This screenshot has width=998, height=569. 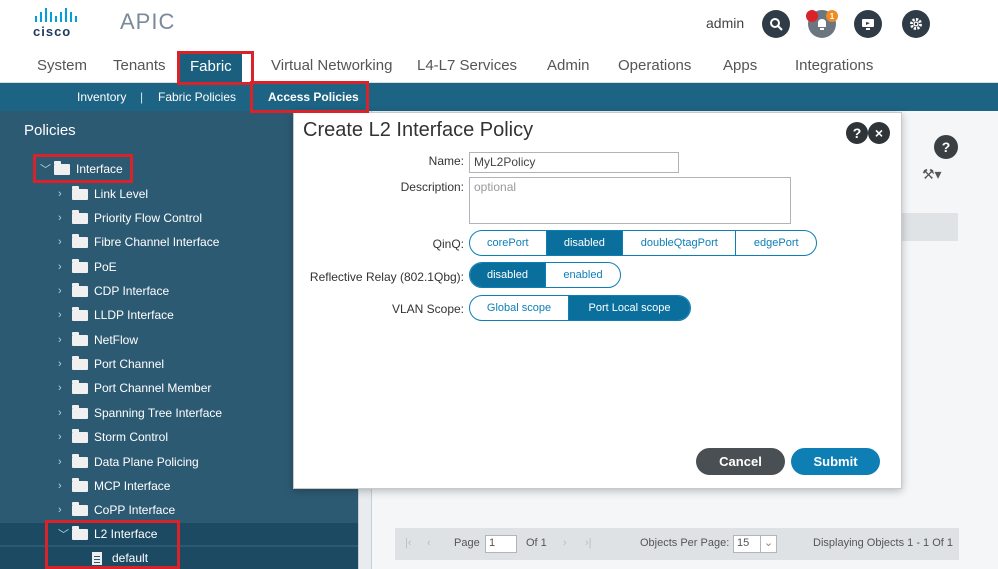 I want to click on vlan-option-global-scope: Global scope, so click(x=519, y=308).